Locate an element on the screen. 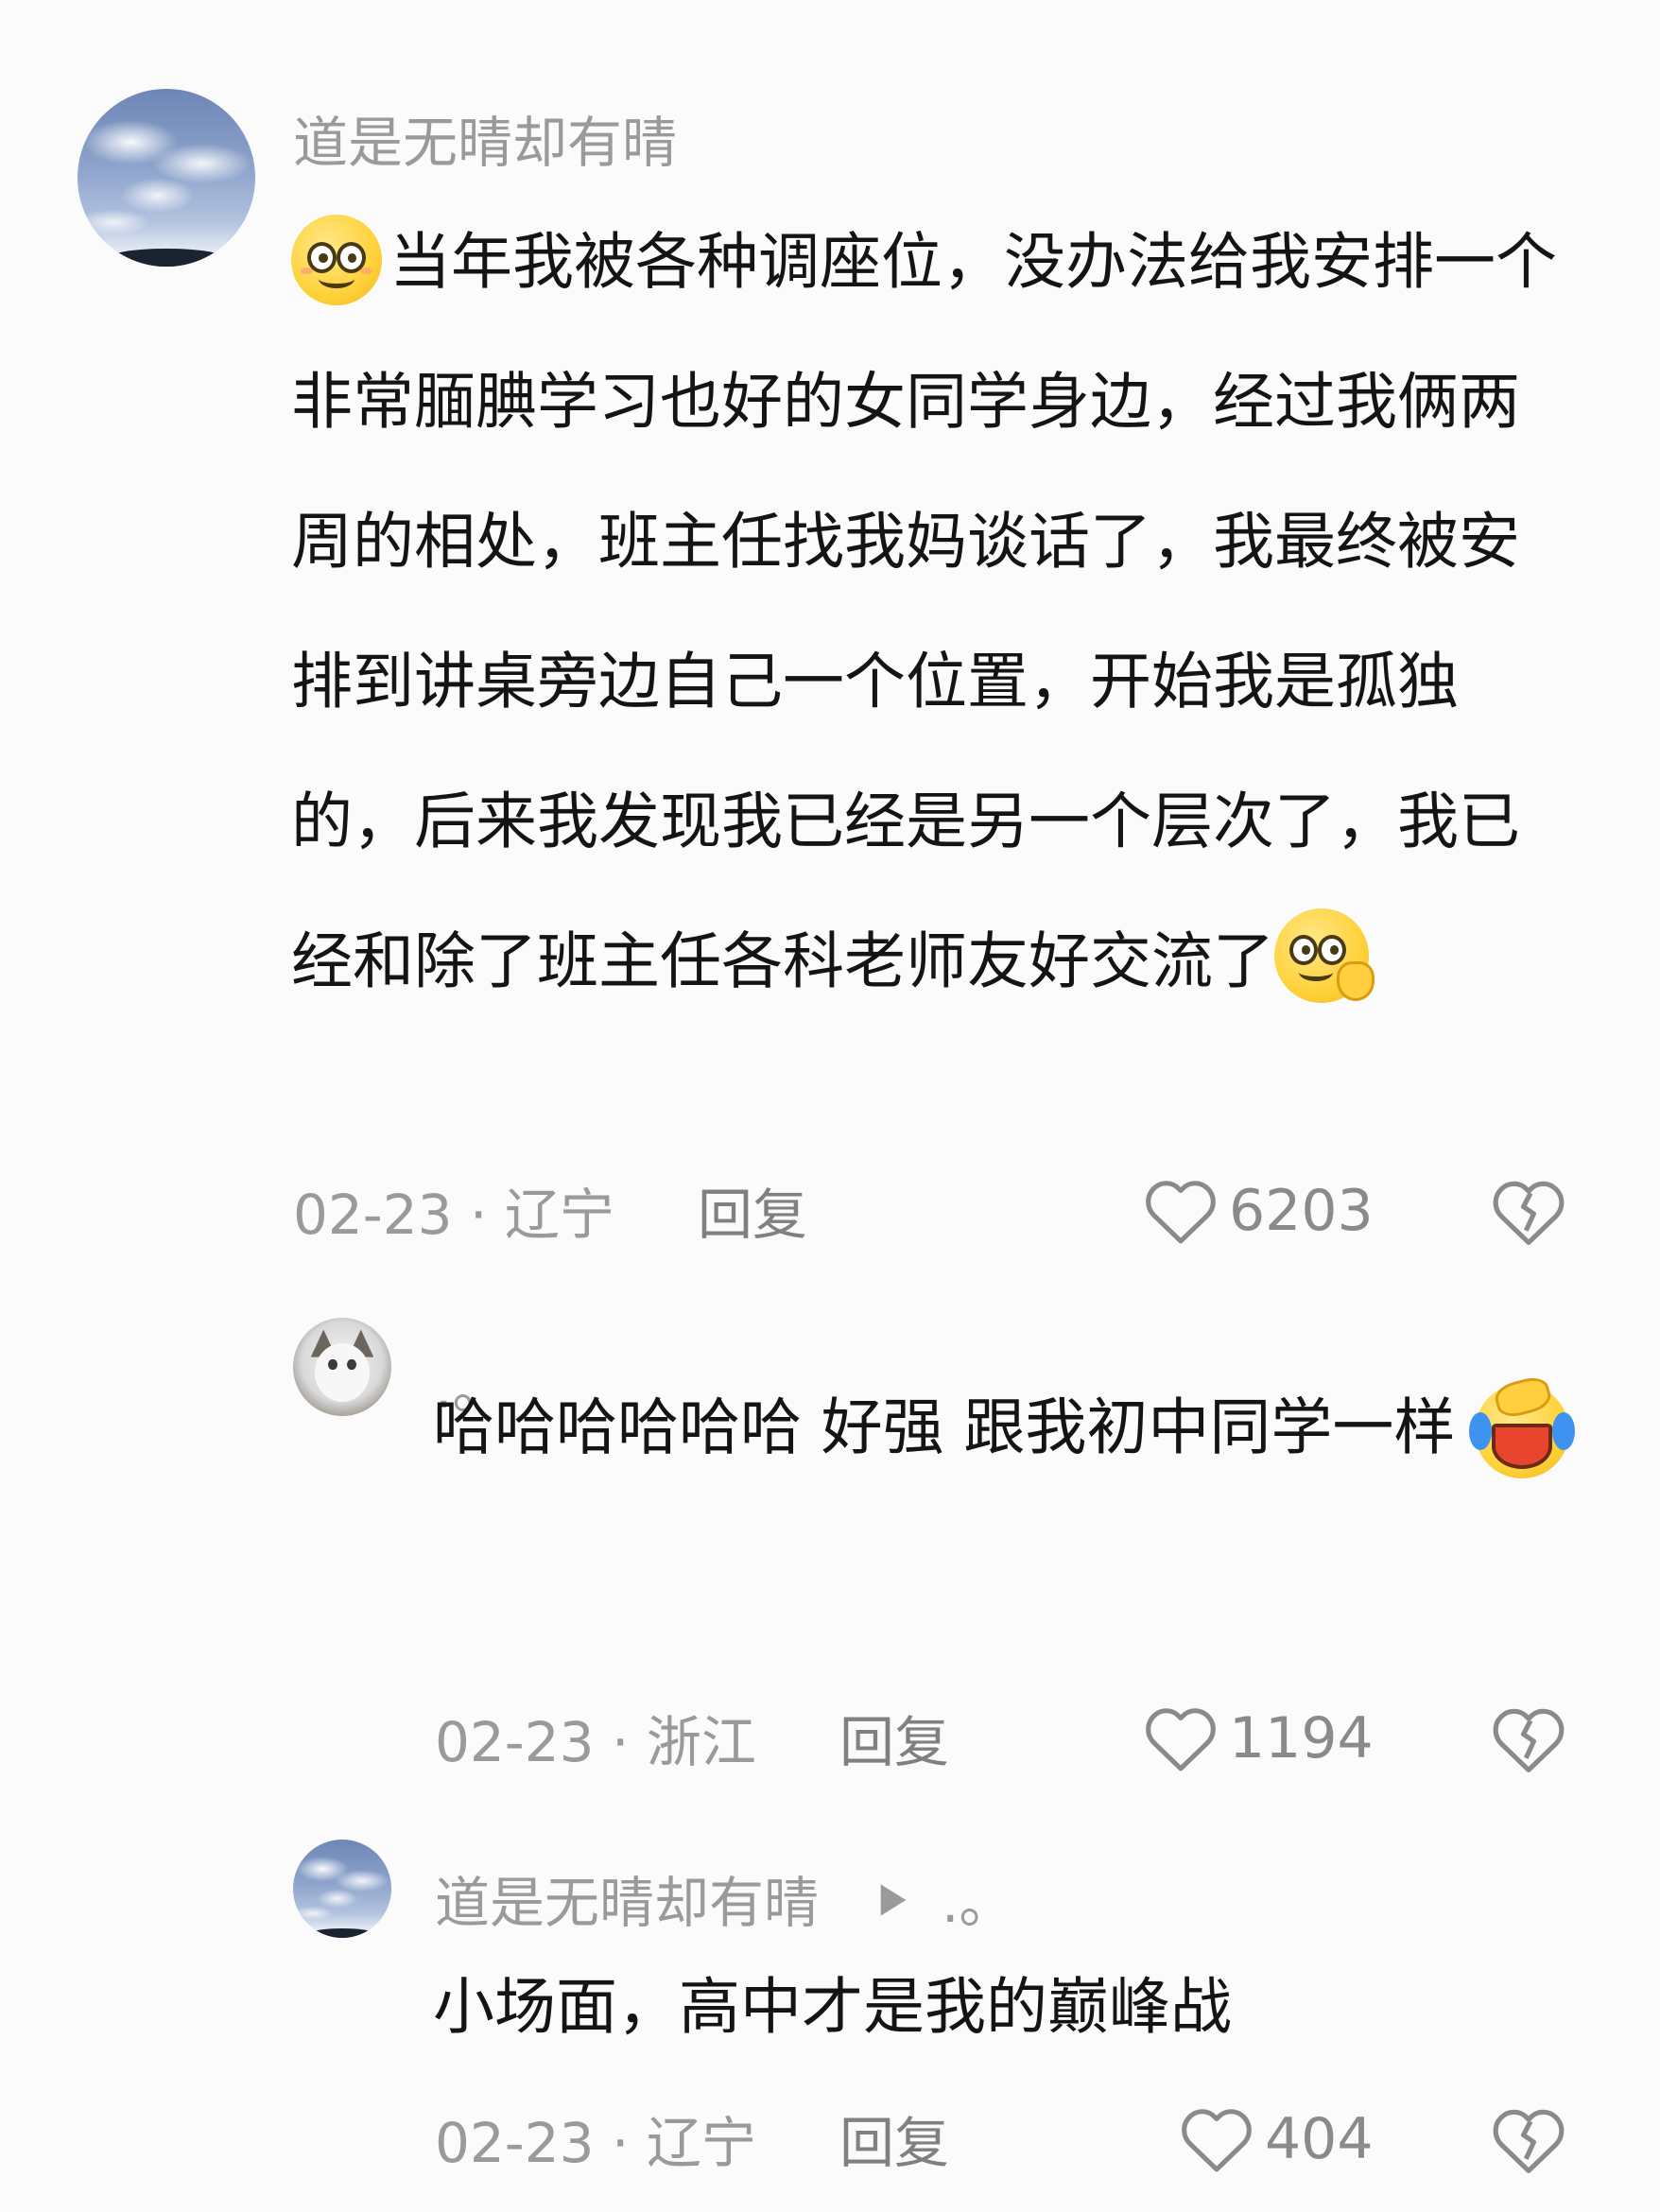 This screenshot has height=2212, width=1660. like-button: 404 is located at coordinates (1276, 2139).